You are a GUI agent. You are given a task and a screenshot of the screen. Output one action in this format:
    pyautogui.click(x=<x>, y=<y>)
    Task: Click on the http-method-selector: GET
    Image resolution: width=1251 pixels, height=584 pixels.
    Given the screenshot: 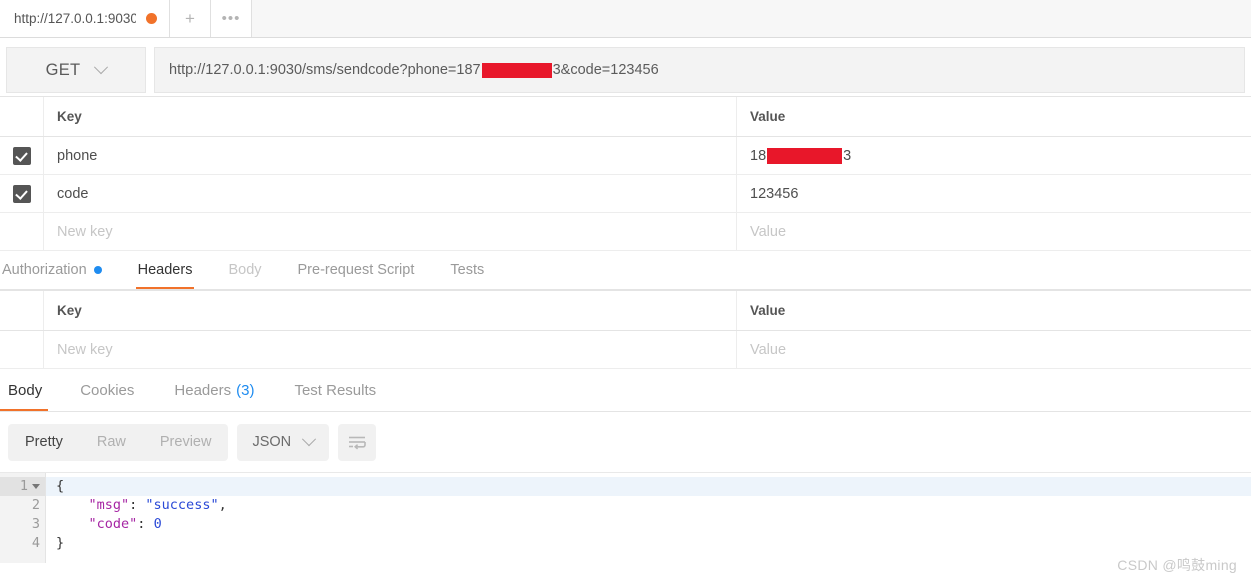 What is the action you would take?
    pyautogui.click(x=76, y=70)
    